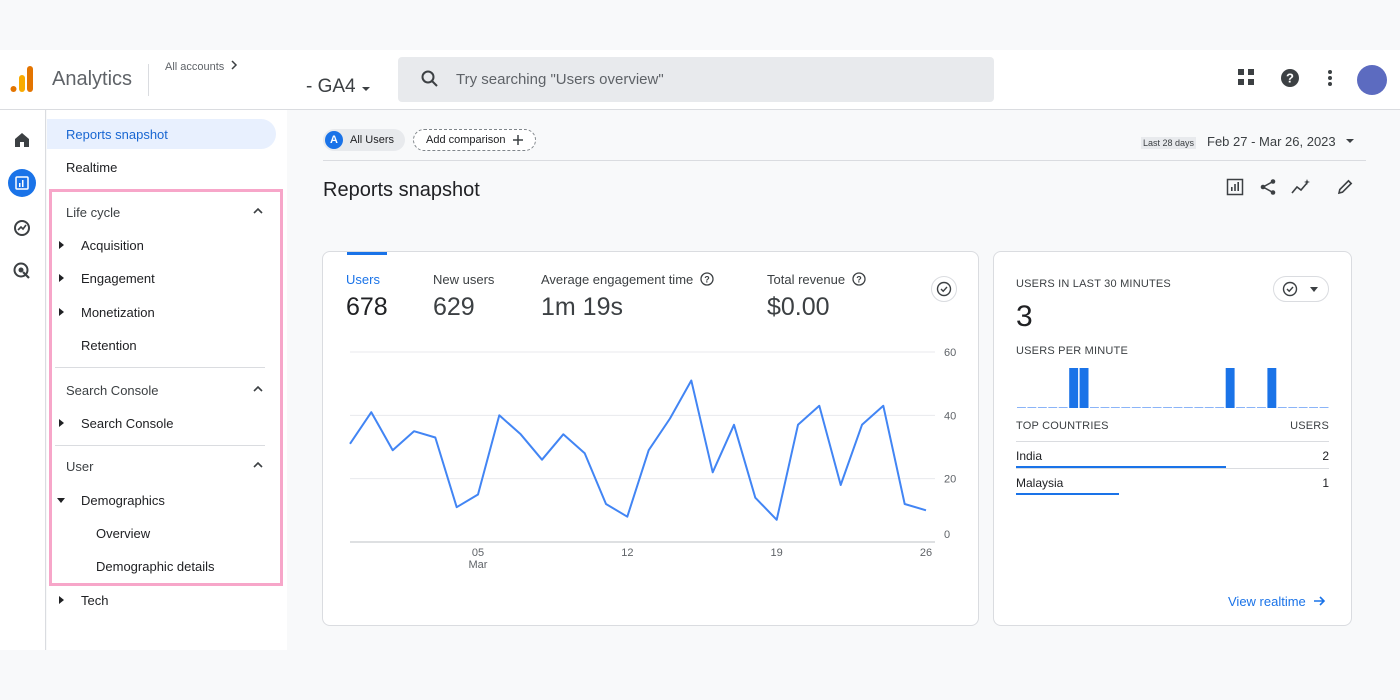  What do you see at coordinates (22, 228) in the screenshot?
I see `rail-explore` at bounding box center [22, 228].